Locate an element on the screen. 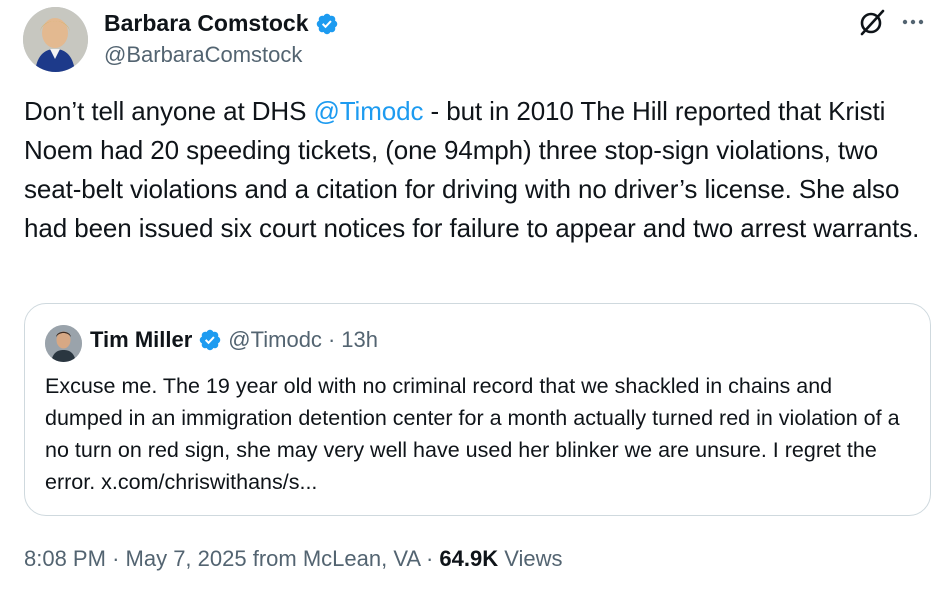 The width and height of the screenshot is (948, 590). author-avatar is located at coordinates (55, 39).